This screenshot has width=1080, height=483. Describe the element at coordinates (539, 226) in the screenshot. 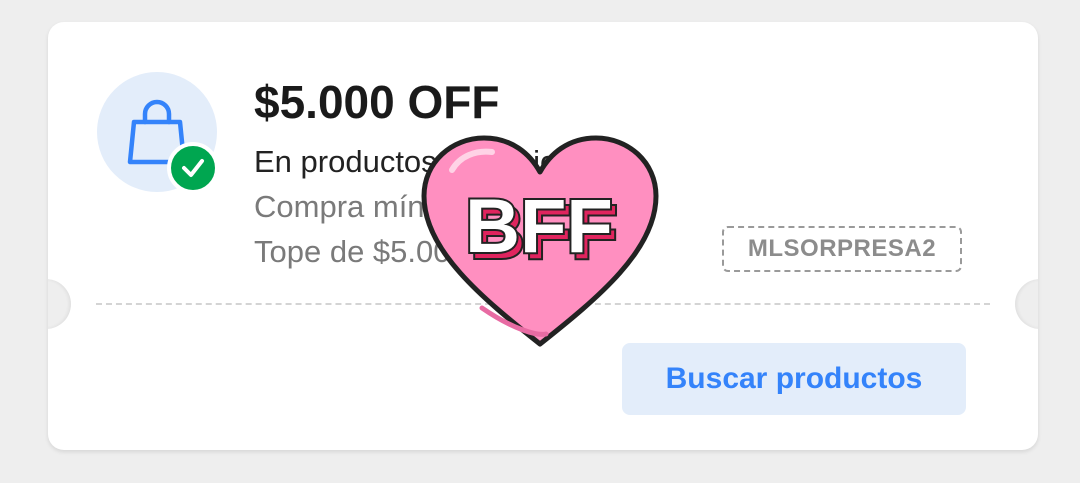

I see `bff-text: BFF` at that location.